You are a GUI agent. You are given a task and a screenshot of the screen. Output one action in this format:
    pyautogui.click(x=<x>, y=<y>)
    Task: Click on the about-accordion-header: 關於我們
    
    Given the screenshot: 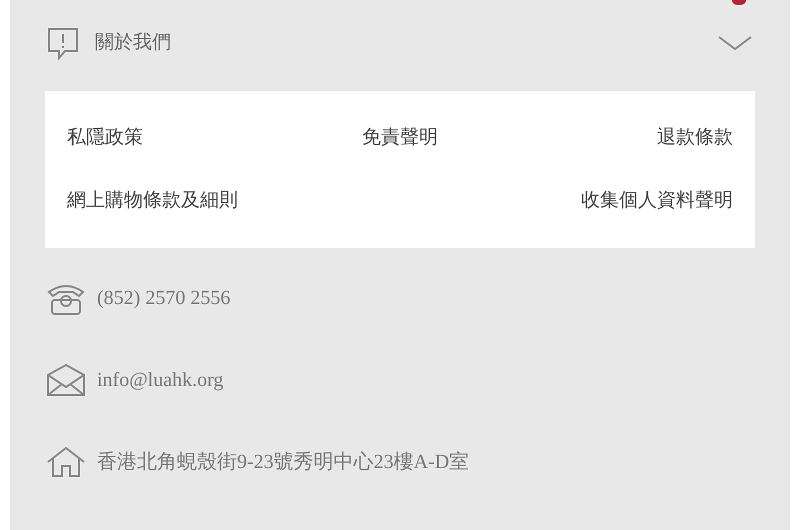 What is the action you would take?
    pyautogui.click(x=400, y=35)
    